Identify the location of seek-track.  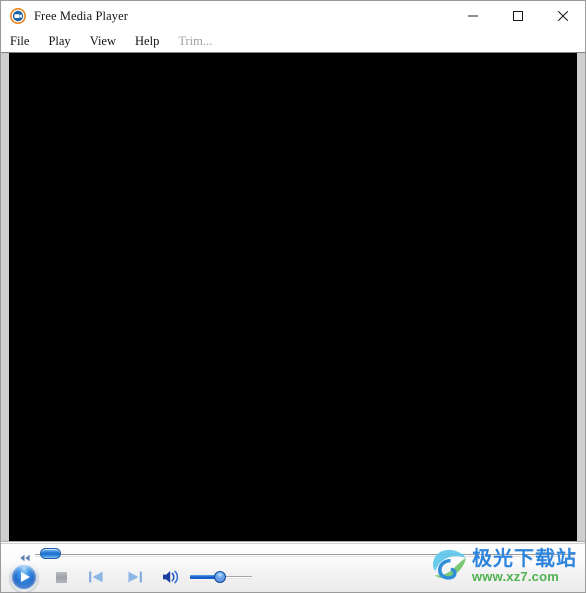
(305, 555).